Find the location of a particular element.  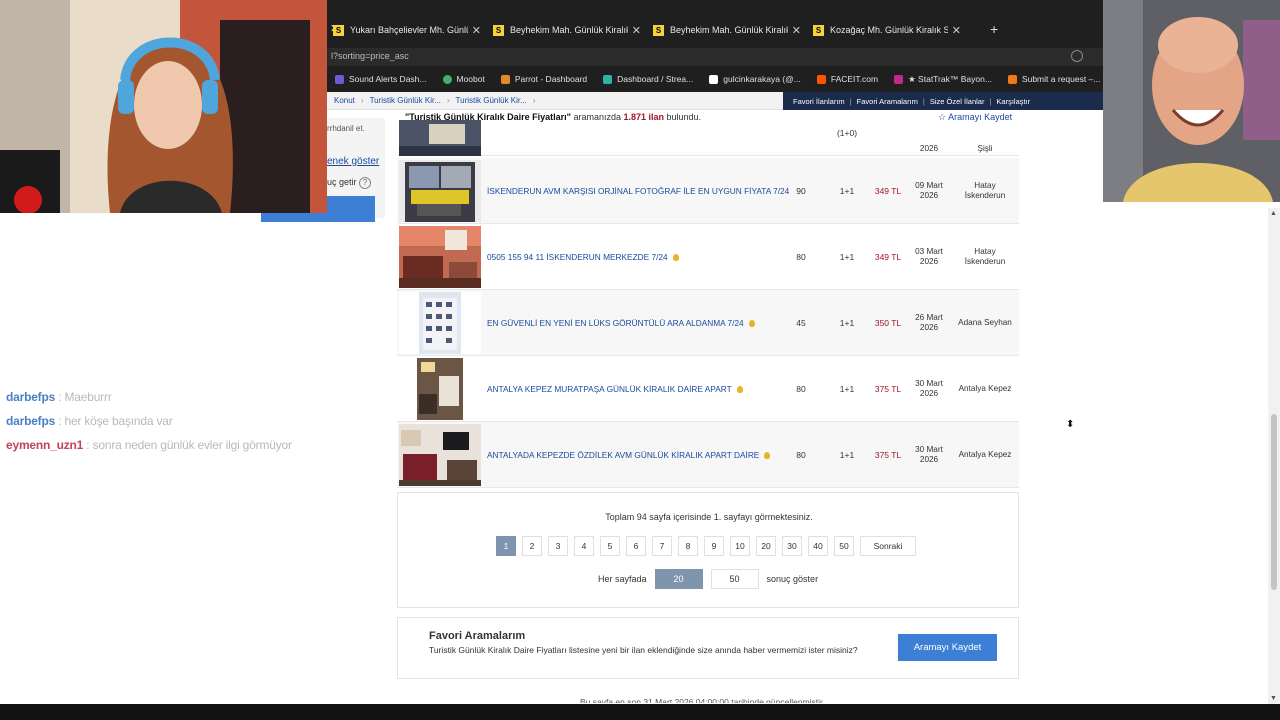

fav-nav-item: Karşılaştır is located at coordinates (1013, 101).